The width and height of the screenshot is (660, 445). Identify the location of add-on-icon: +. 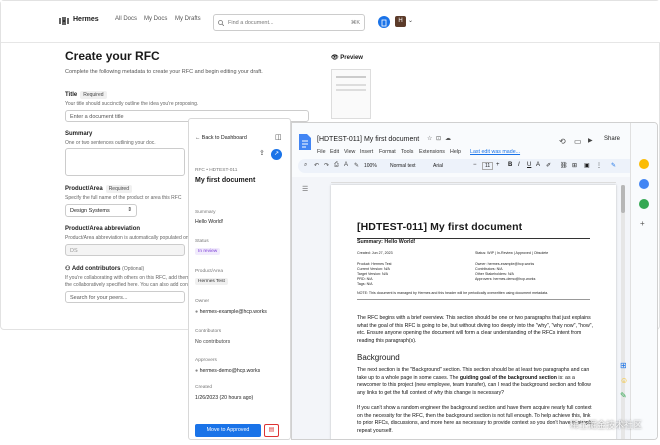
(642, 223).